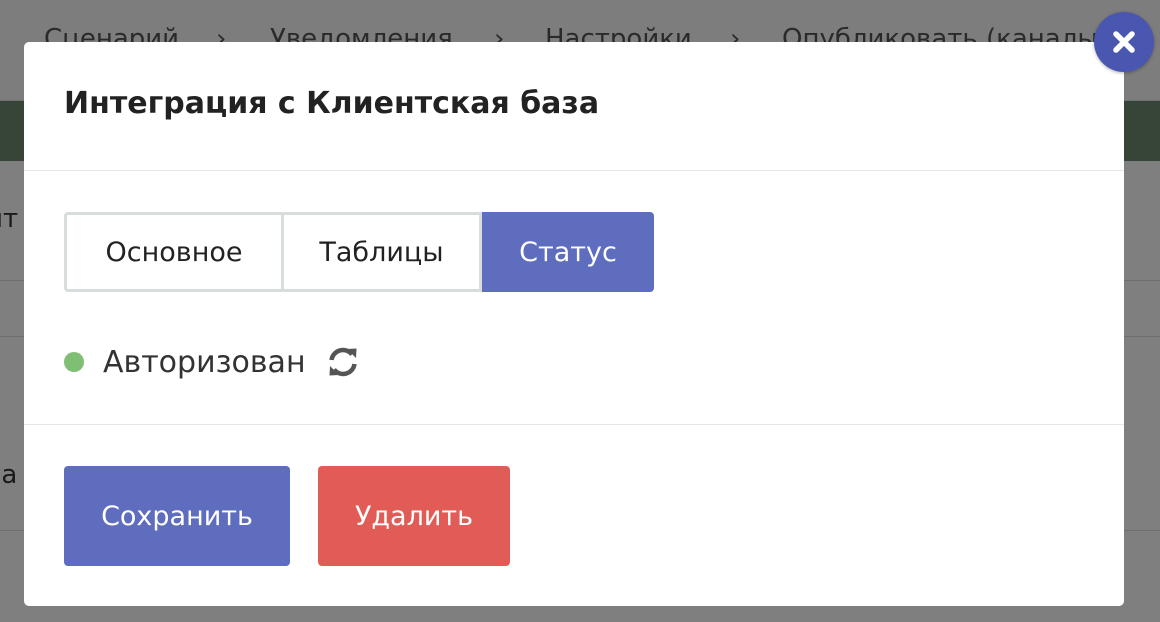 This screenshot has width=1160, height=622. What do you see at coordinates (414, 516) in the screenshot?
I see `delete-button: Удалить` at bounding box center [414, 516].